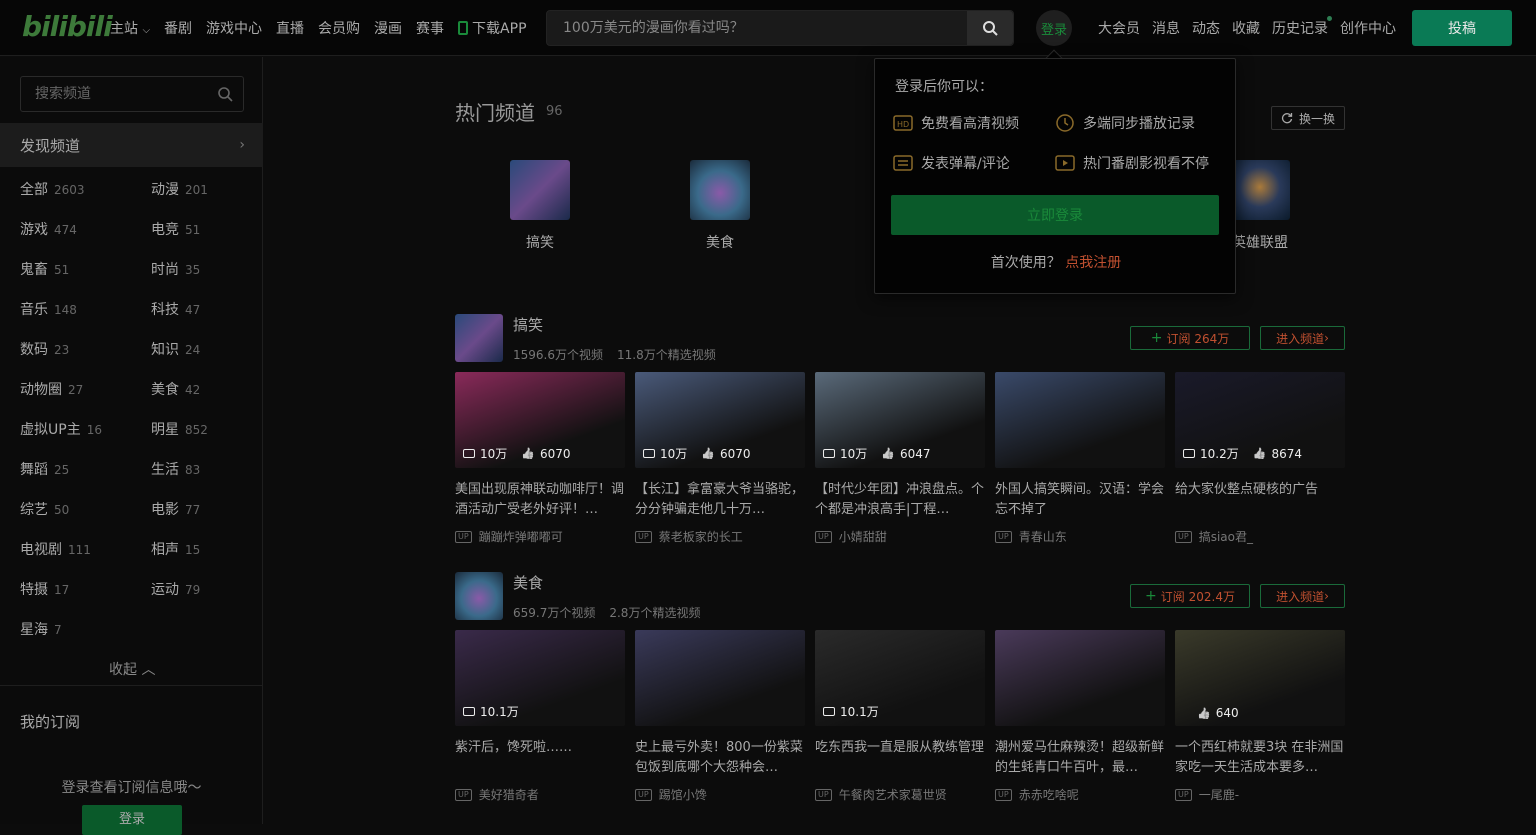 This screenshot has height=835, width=1536. I want to click on video-card: 10.2万 👍 8674 给大家伙整点硬核的广告 UP 搞siao君_, so click(1260, 458).